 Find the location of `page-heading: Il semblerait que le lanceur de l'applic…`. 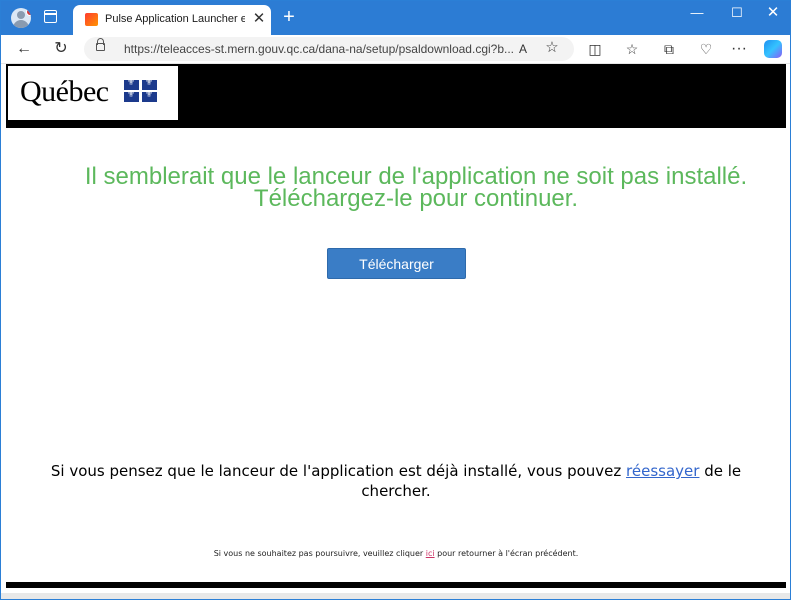

page-heading: Il semblerait que le lanceur de l'applic… is located at coordinates (416, 188).